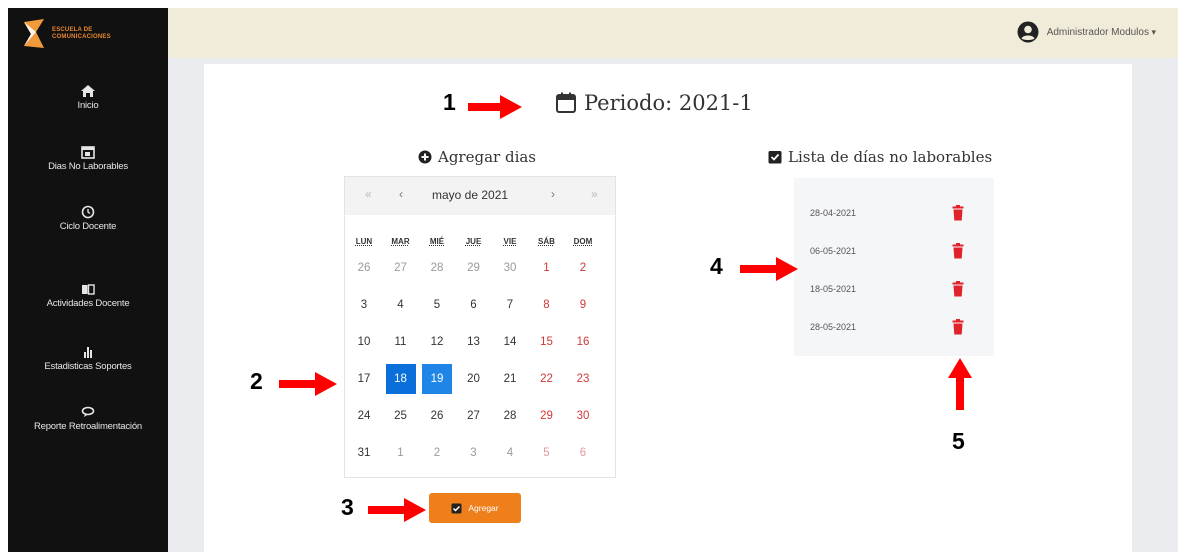  Describe the element at coordinates (364, 453) in the screenshot. I see `calendar-day: 31` at that location.